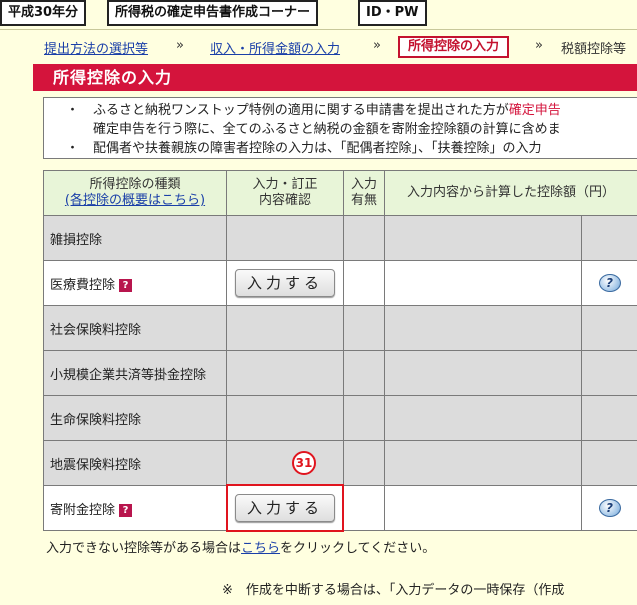 This screenshot has width=637, height=605. What do you see at coordinates (318, 29) in the screenshot?
I see `divider` at bounding box center [318, 29].